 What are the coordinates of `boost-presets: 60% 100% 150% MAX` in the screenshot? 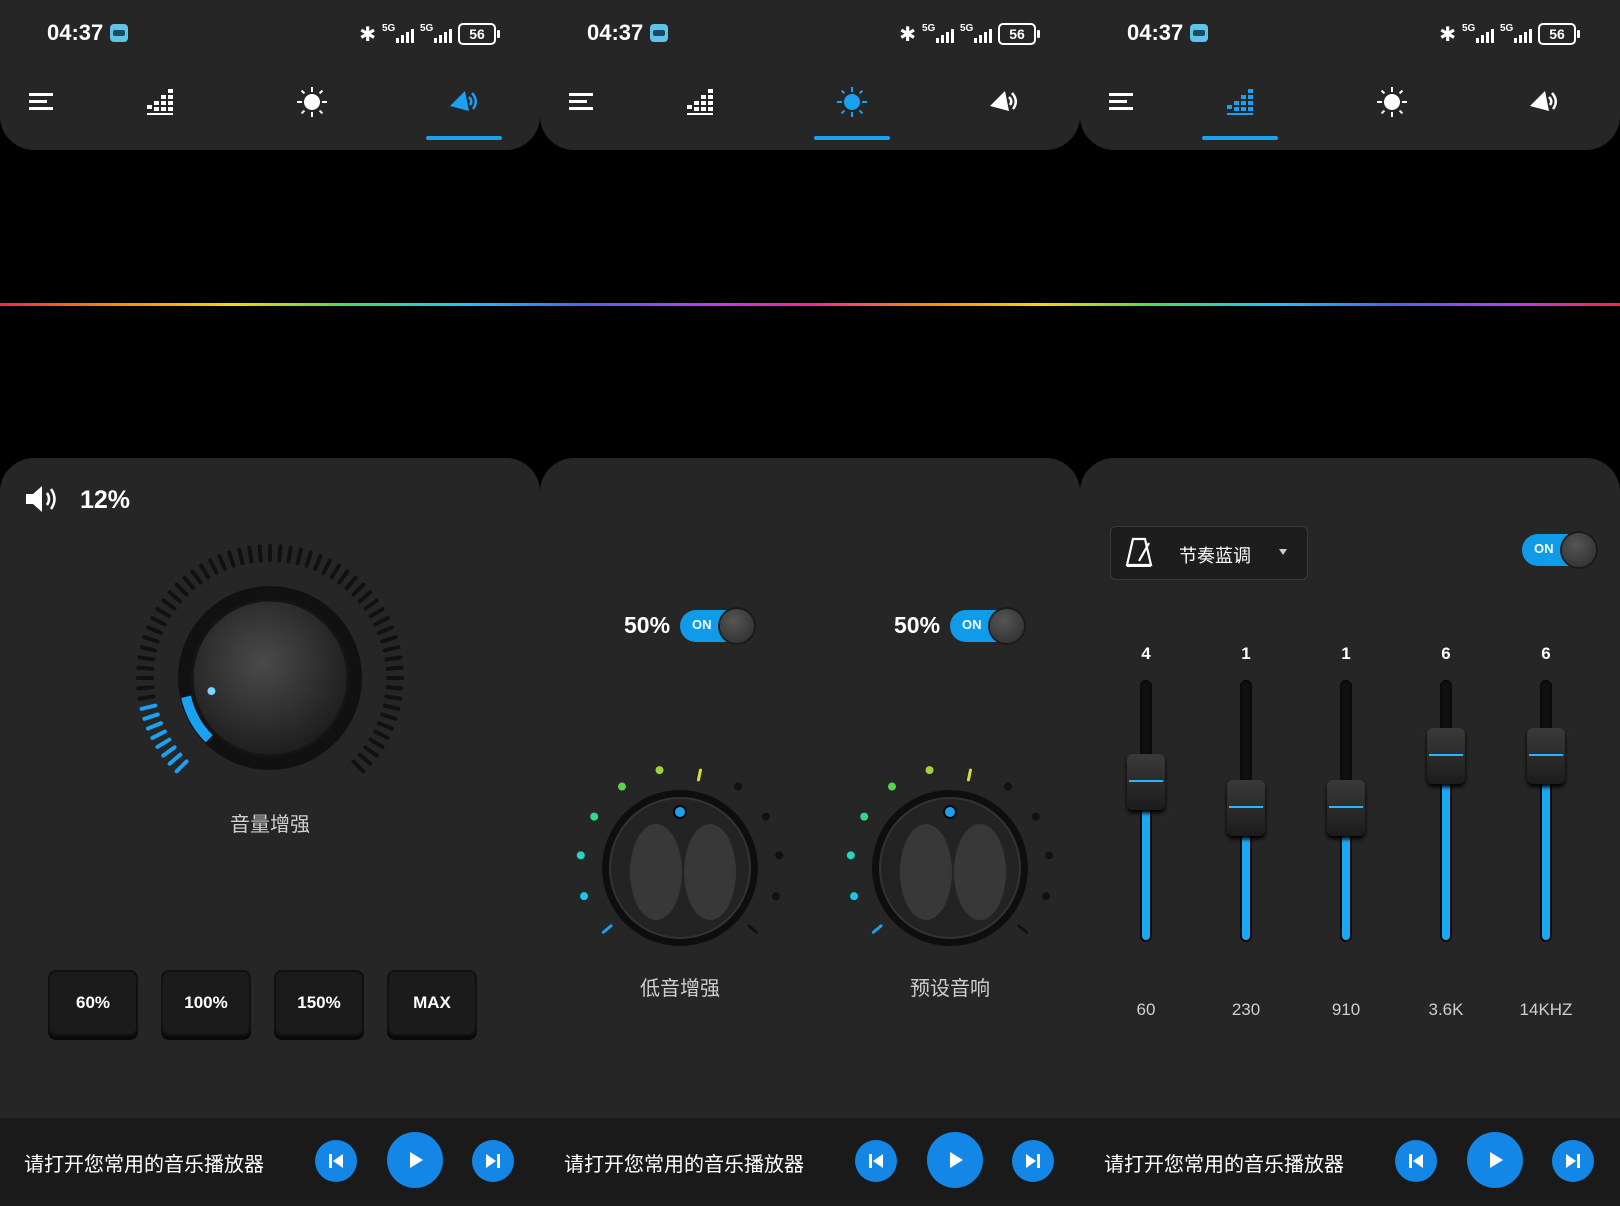 It's located at (262, 1003).